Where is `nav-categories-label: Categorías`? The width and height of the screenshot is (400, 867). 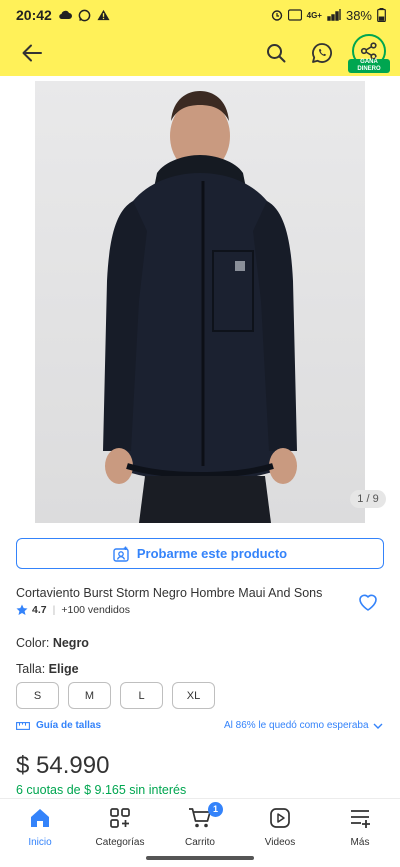
nav-categories-label: Categorías is located at coordinates (120, 842).